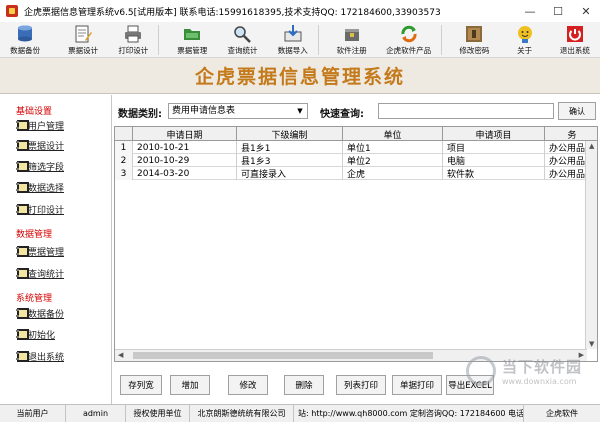 The width and height of the screenshot is (600, 422). Describe the element at coordinates (46, 210) in the screenshot. I see `sidebar-item-label: 打印设计` at that location.